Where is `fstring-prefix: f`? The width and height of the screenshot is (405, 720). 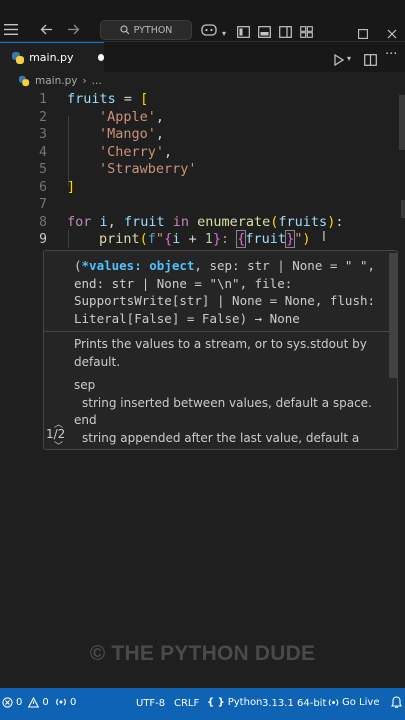
fstring-prefix: f is located at coordinates (151, 239).